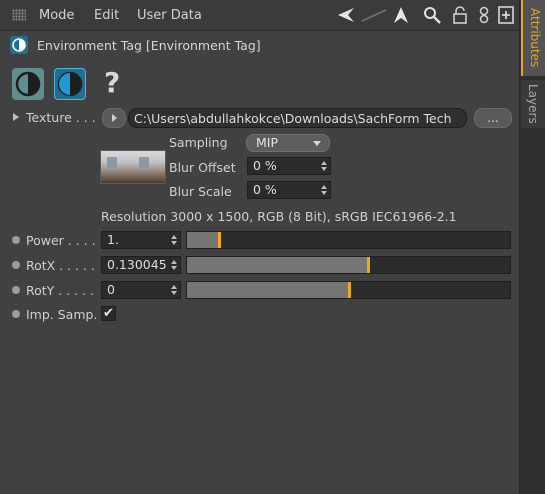 The image size is (545, 494). What do you see at coordinates (533, 104) in the screenshot?
I see `tab-layers: Layers` at bounding box center [533, 104].